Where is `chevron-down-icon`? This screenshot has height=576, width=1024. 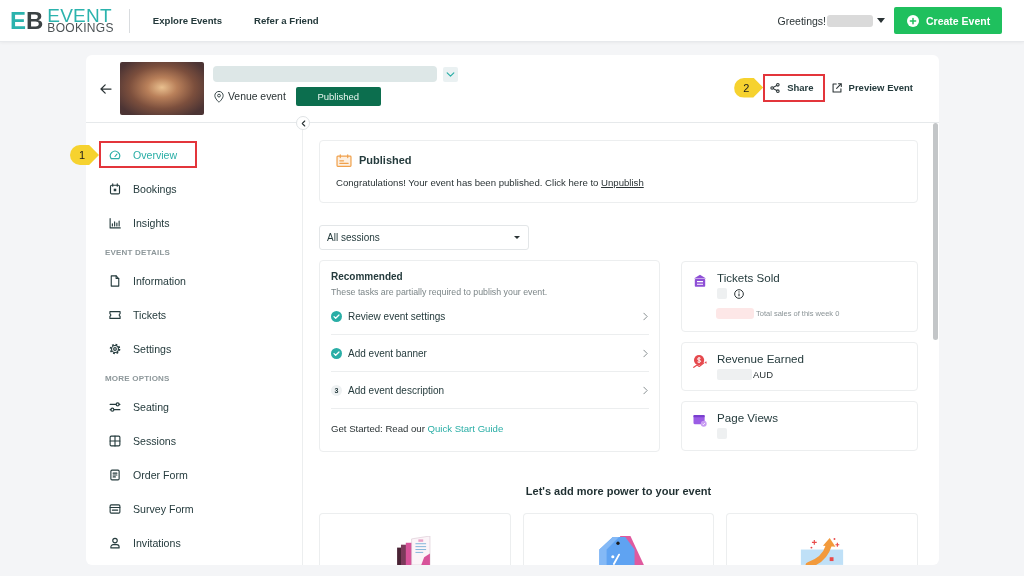 chevron-down-icon is located at coordinates (450, 74).